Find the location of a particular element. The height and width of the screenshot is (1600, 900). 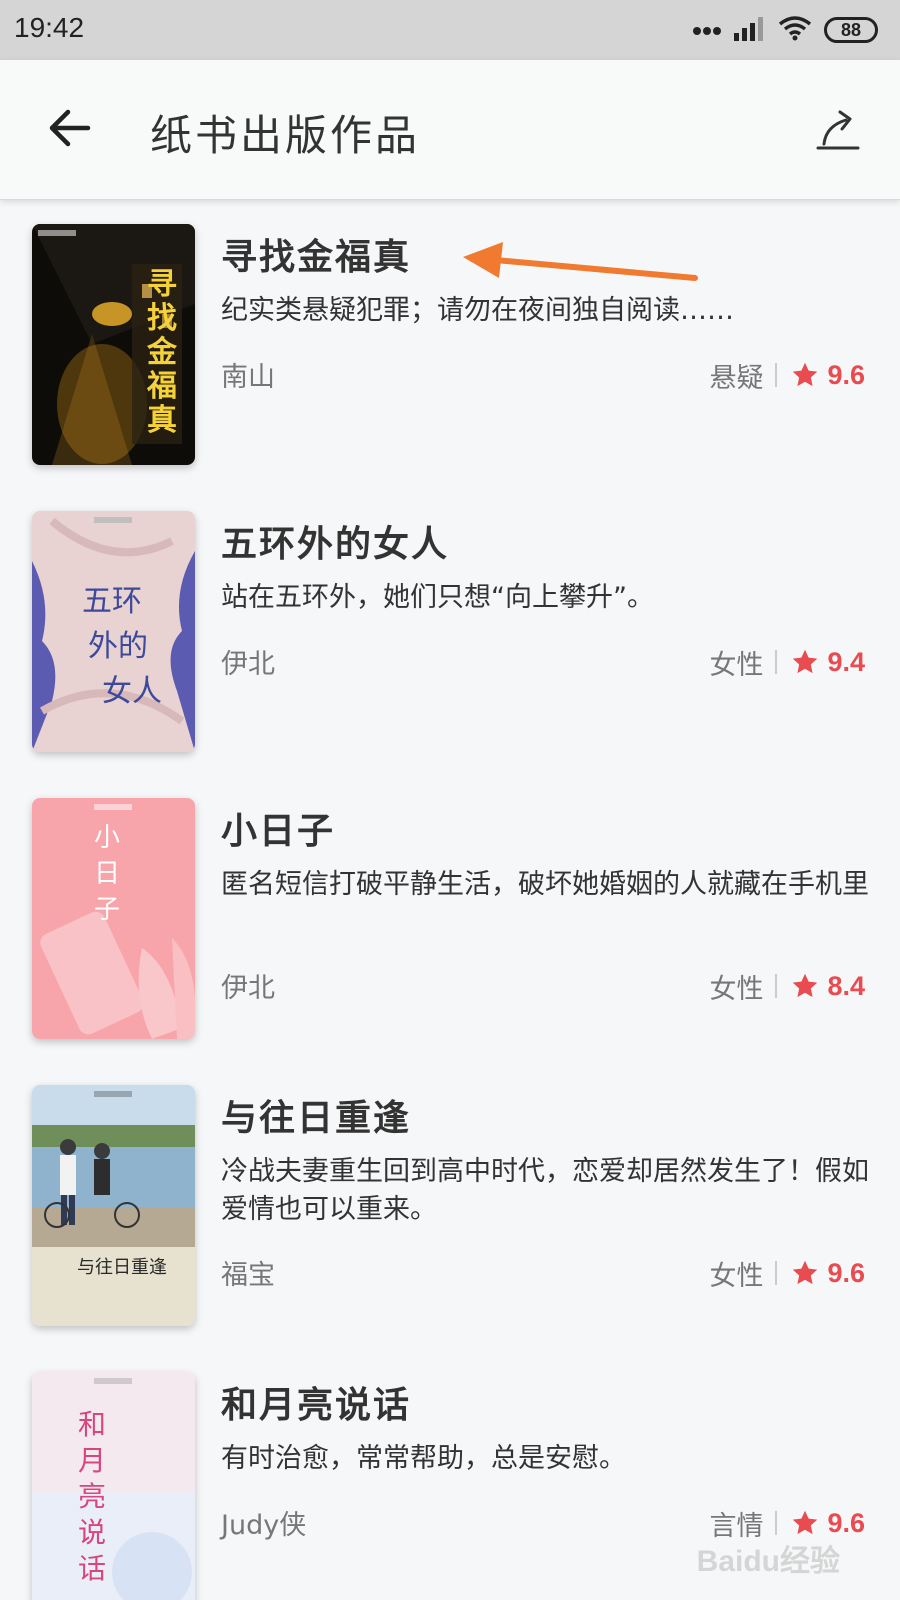

book-author: Judy侠 is located at coordinates (264, 1525).